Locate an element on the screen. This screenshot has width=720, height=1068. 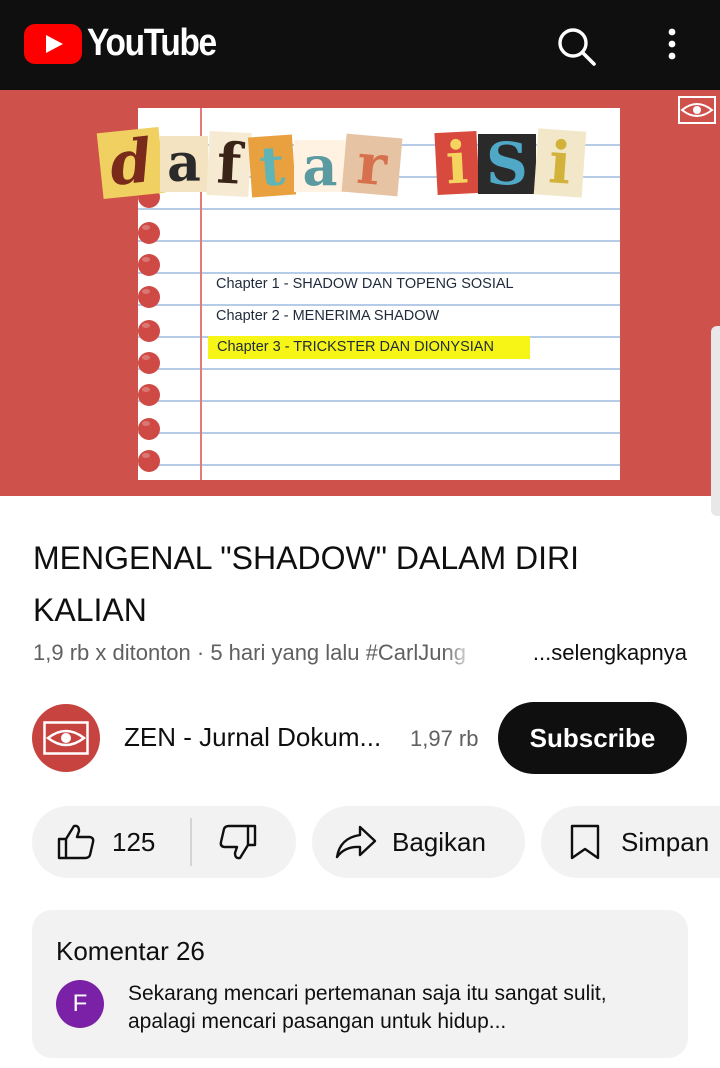
heading-letter: t is located at coordinates (272, 166).